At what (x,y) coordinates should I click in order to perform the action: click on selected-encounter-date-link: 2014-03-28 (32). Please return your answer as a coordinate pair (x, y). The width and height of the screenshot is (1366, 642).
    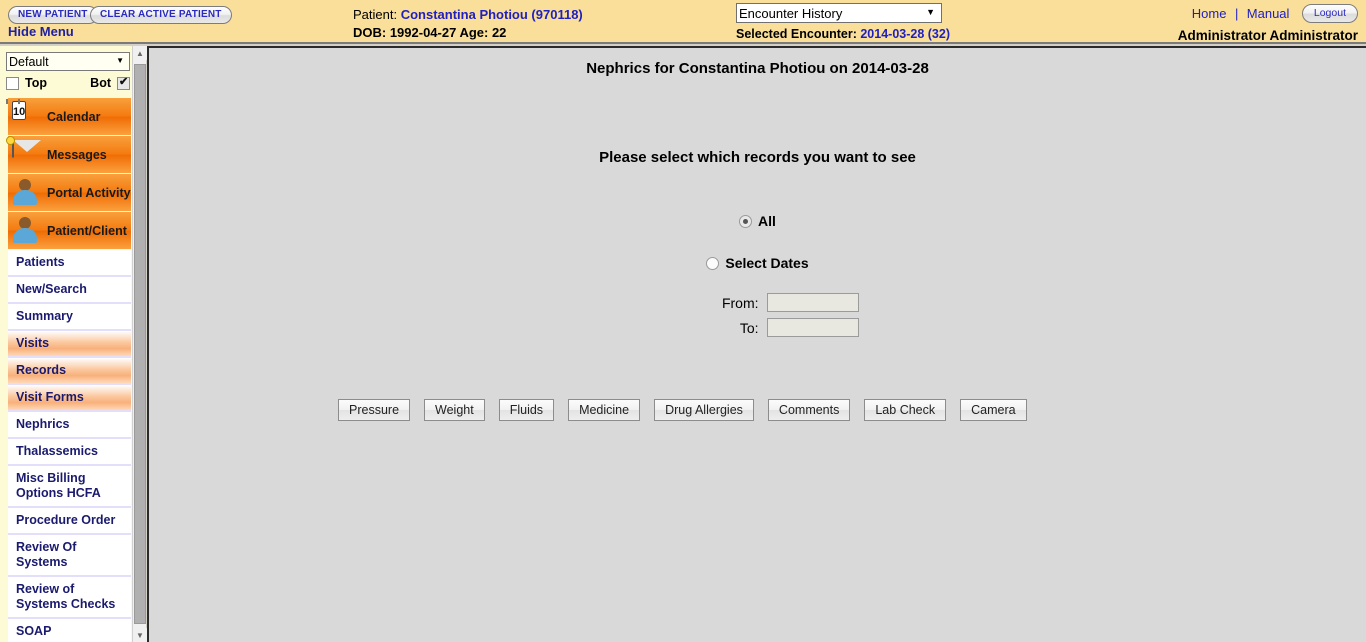
    Looking at the image, I should click on (905, 34).